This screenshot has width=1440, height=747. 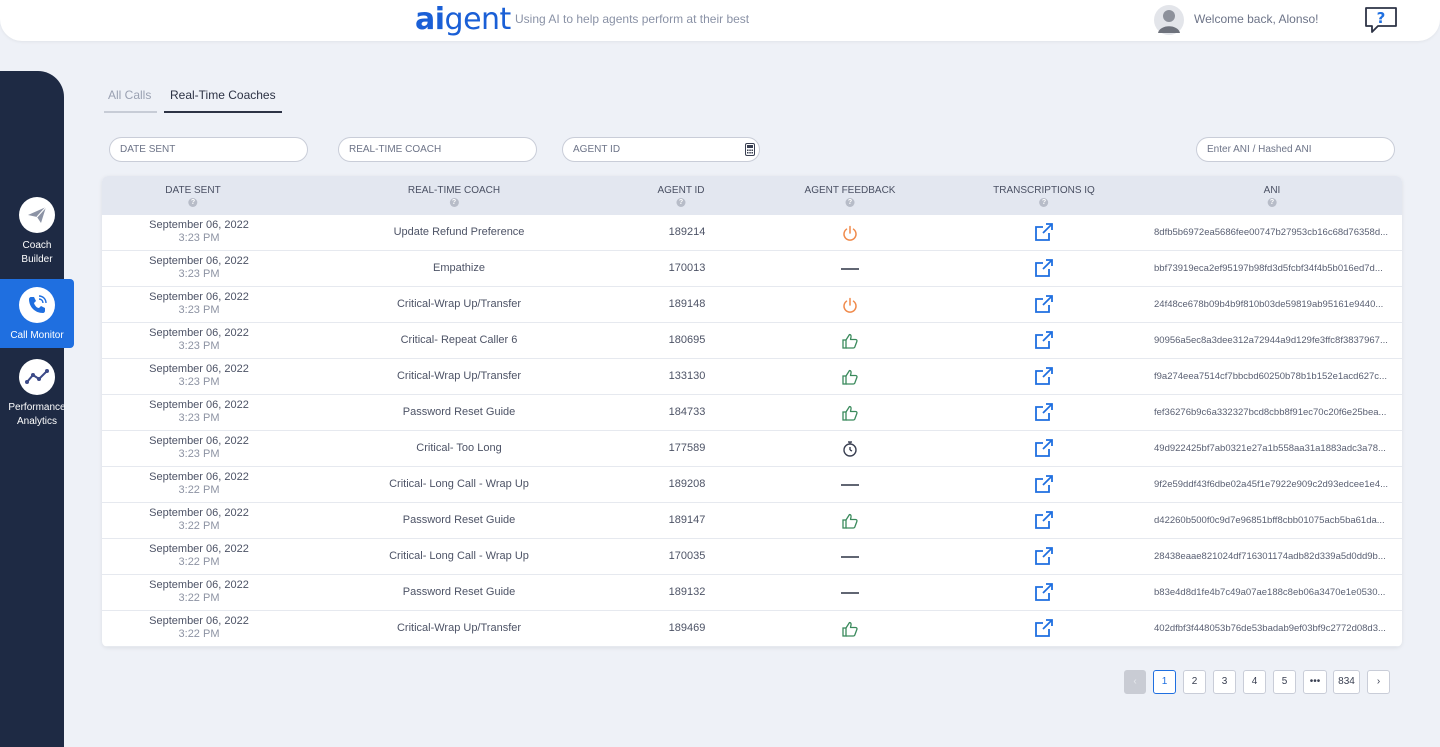 I want to click on help-icon: ?, so click(x=1381, y=20).